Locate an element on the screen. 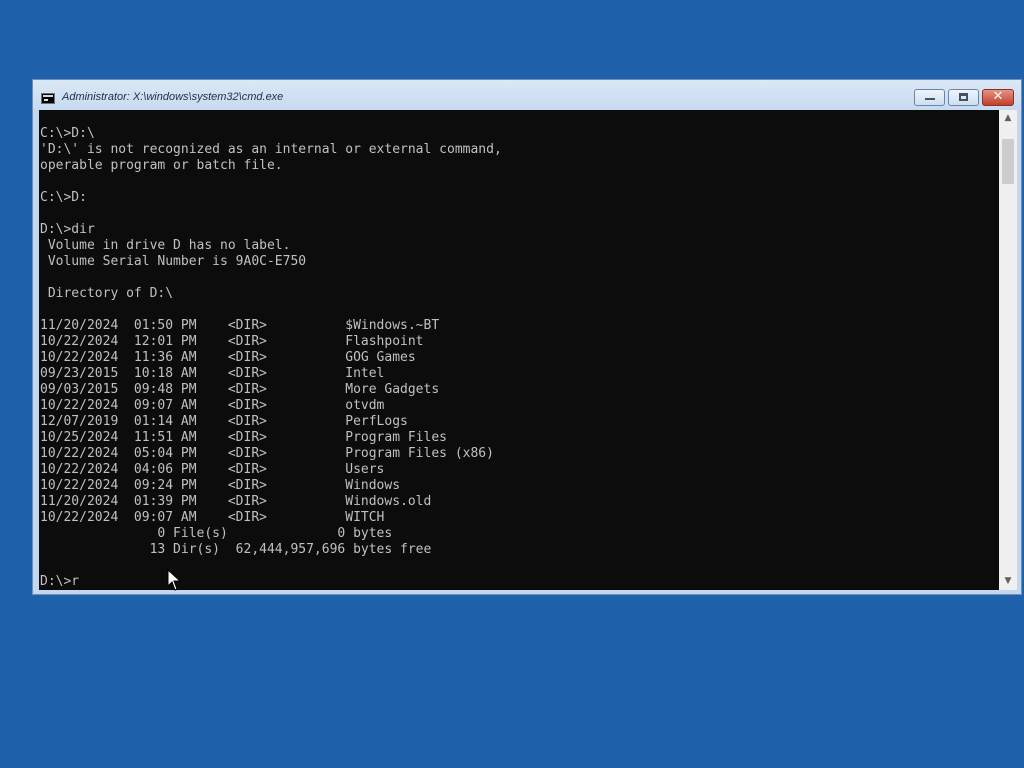 The image size is (1024, 768). dirs-summary: 13 Dir(s) 62,444,957,696 bytes free is located at coordinates (236, 549).